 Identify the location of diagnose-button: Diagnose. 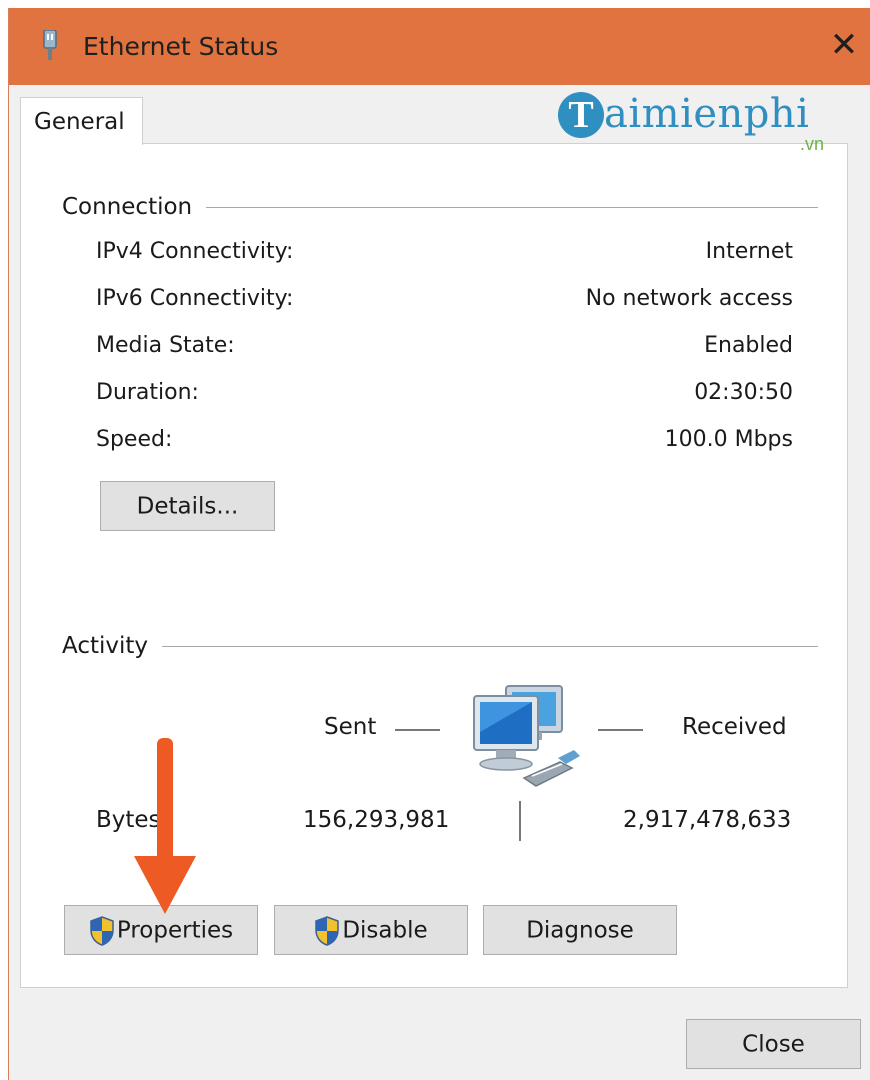
(580, 930).